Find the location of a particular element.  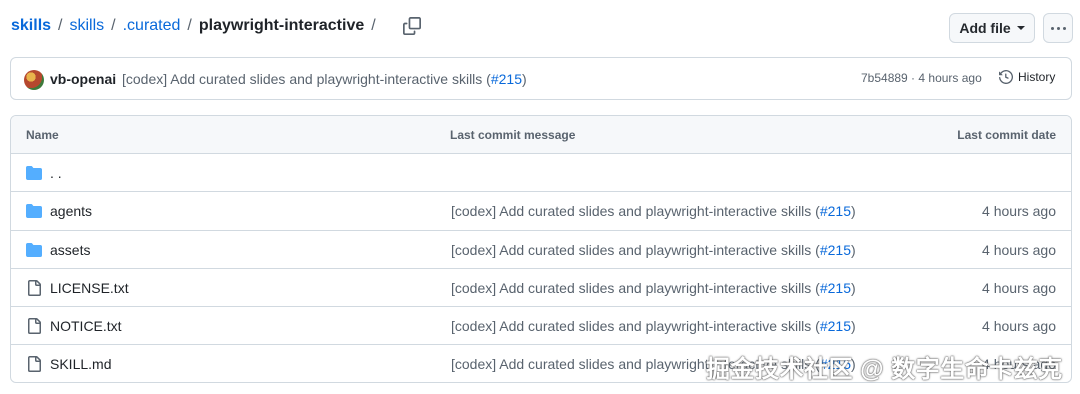

file-name-link: NOTICE.txt is located at coordinates (86, 326).